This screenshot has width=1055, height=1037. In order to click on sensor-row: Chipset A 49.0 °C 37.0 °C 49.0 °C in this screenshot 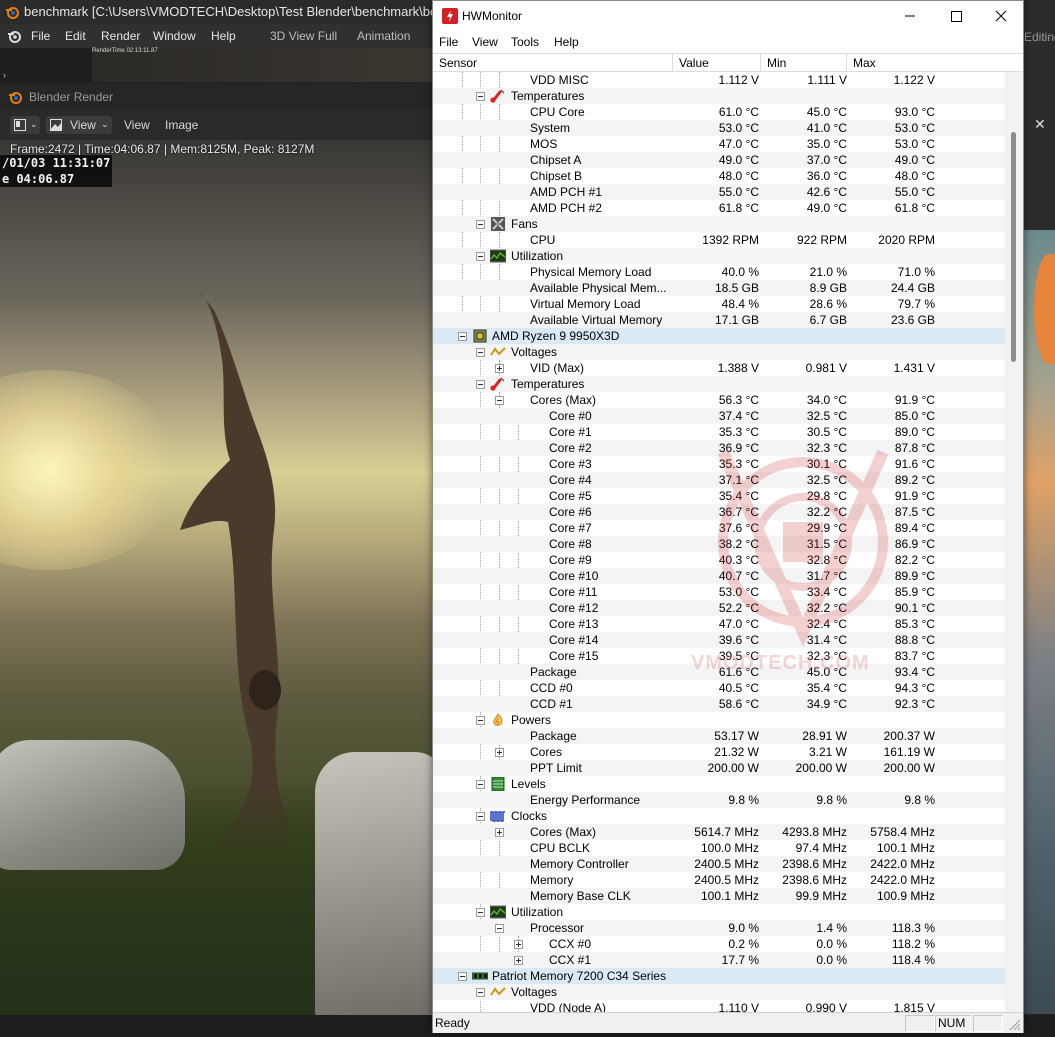, I will do `click(719, 160)`.